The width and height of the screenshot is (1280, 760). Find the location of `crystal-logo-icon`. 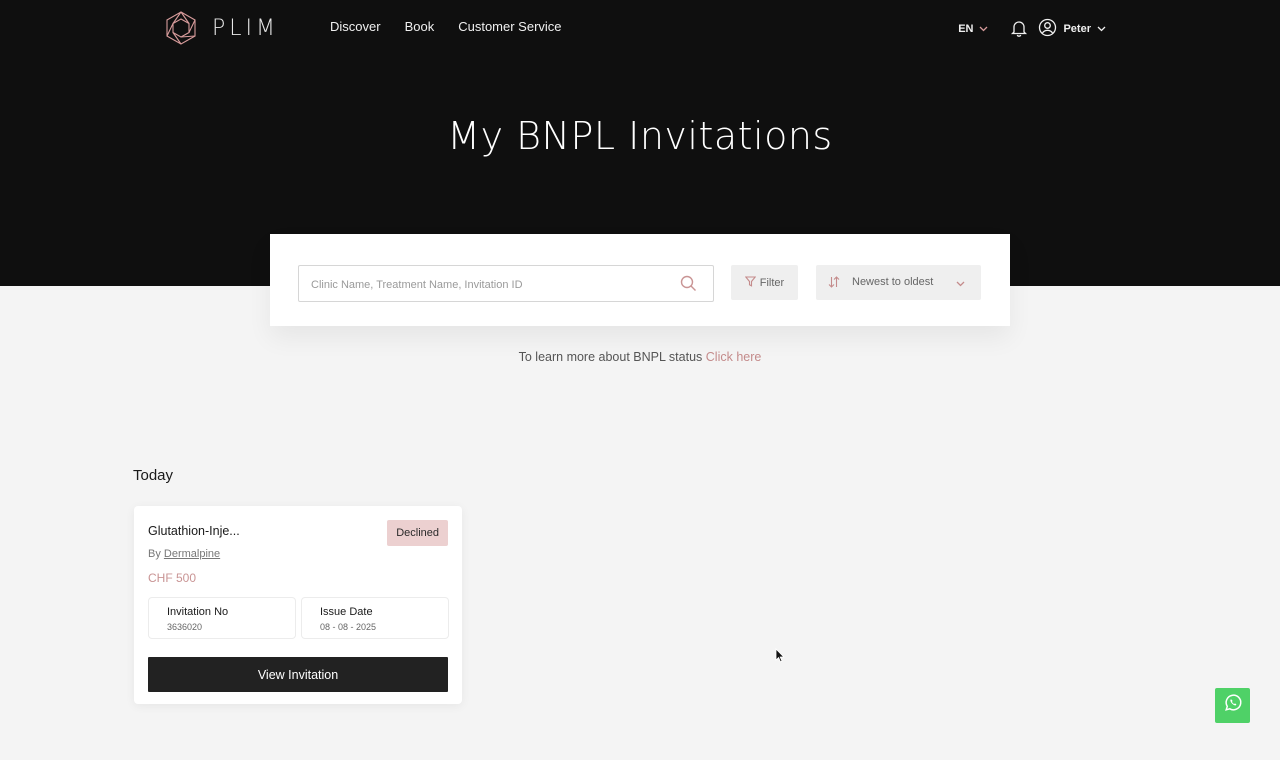

crystal-logo-icon is located at coordinates (181, 28).